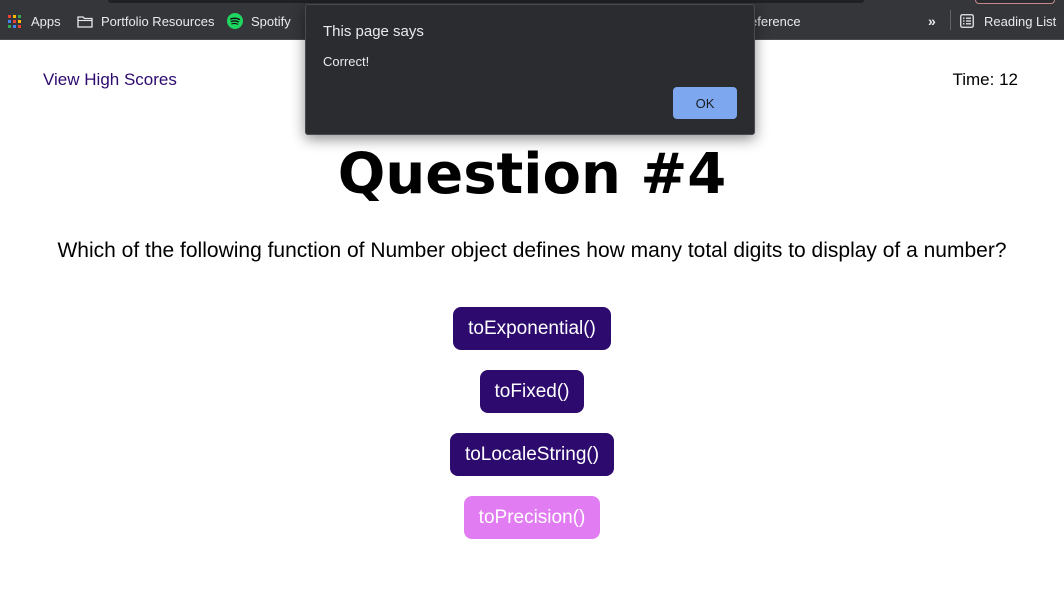 The image size is (1064, 591). What do you see at coordinates (46, 21) in the screenshot?
I see `bookmark-apps-label: Apps` at bounding box center [46, 21].